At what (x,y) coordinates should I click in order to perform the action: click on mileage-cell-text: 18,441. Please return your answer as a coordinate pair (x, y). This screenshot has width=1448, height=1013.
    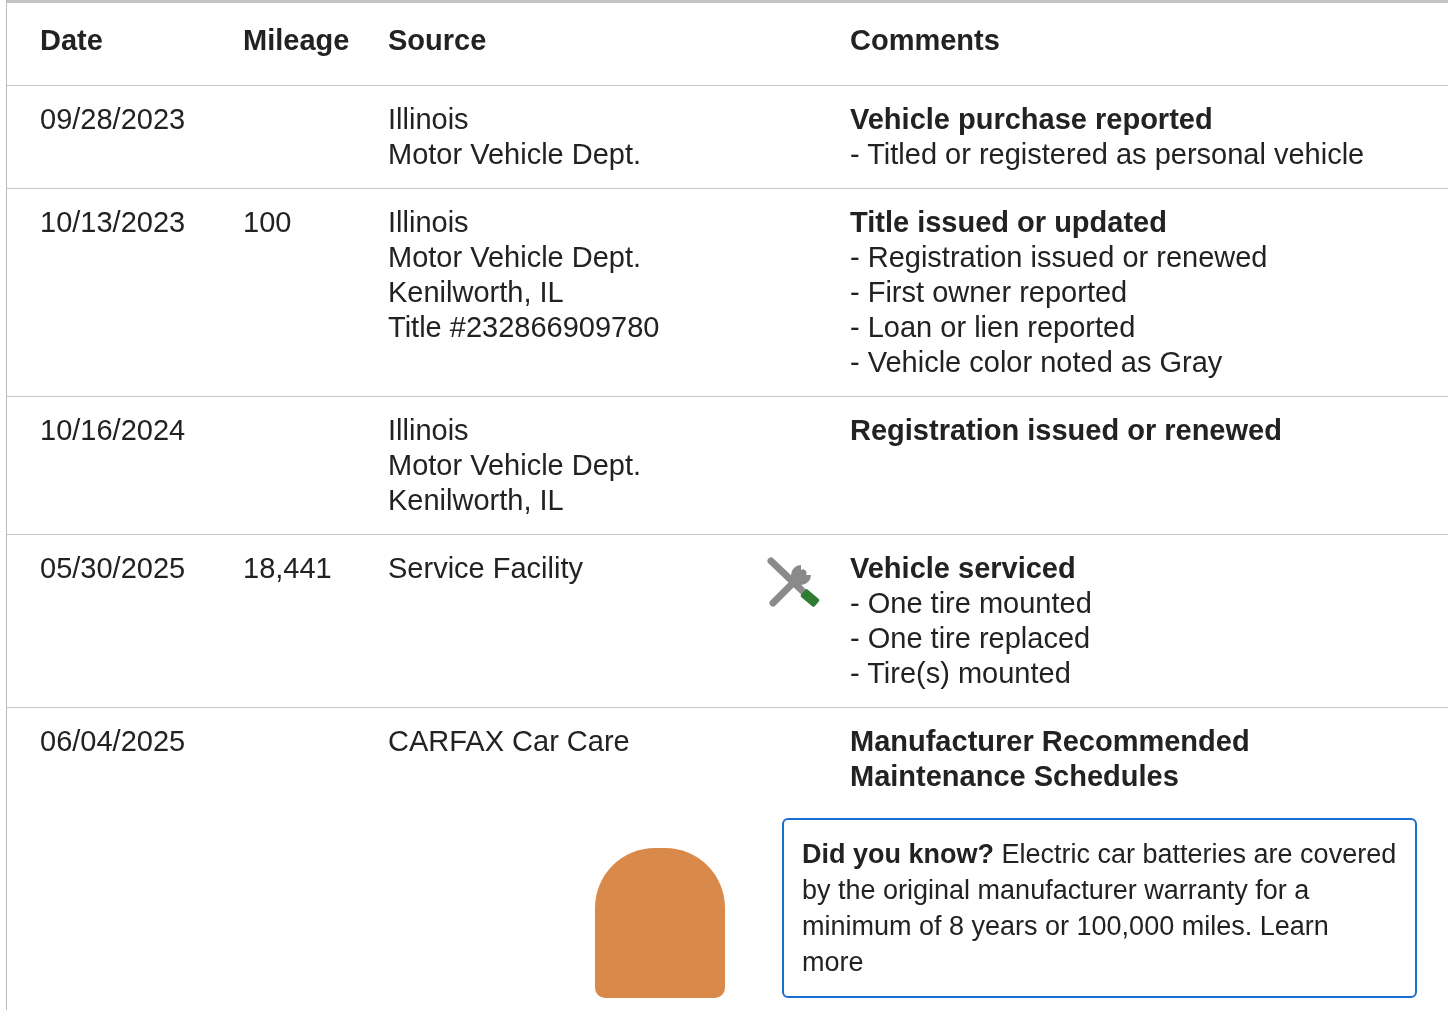
    Looking at the image, I should click on (288, 568).